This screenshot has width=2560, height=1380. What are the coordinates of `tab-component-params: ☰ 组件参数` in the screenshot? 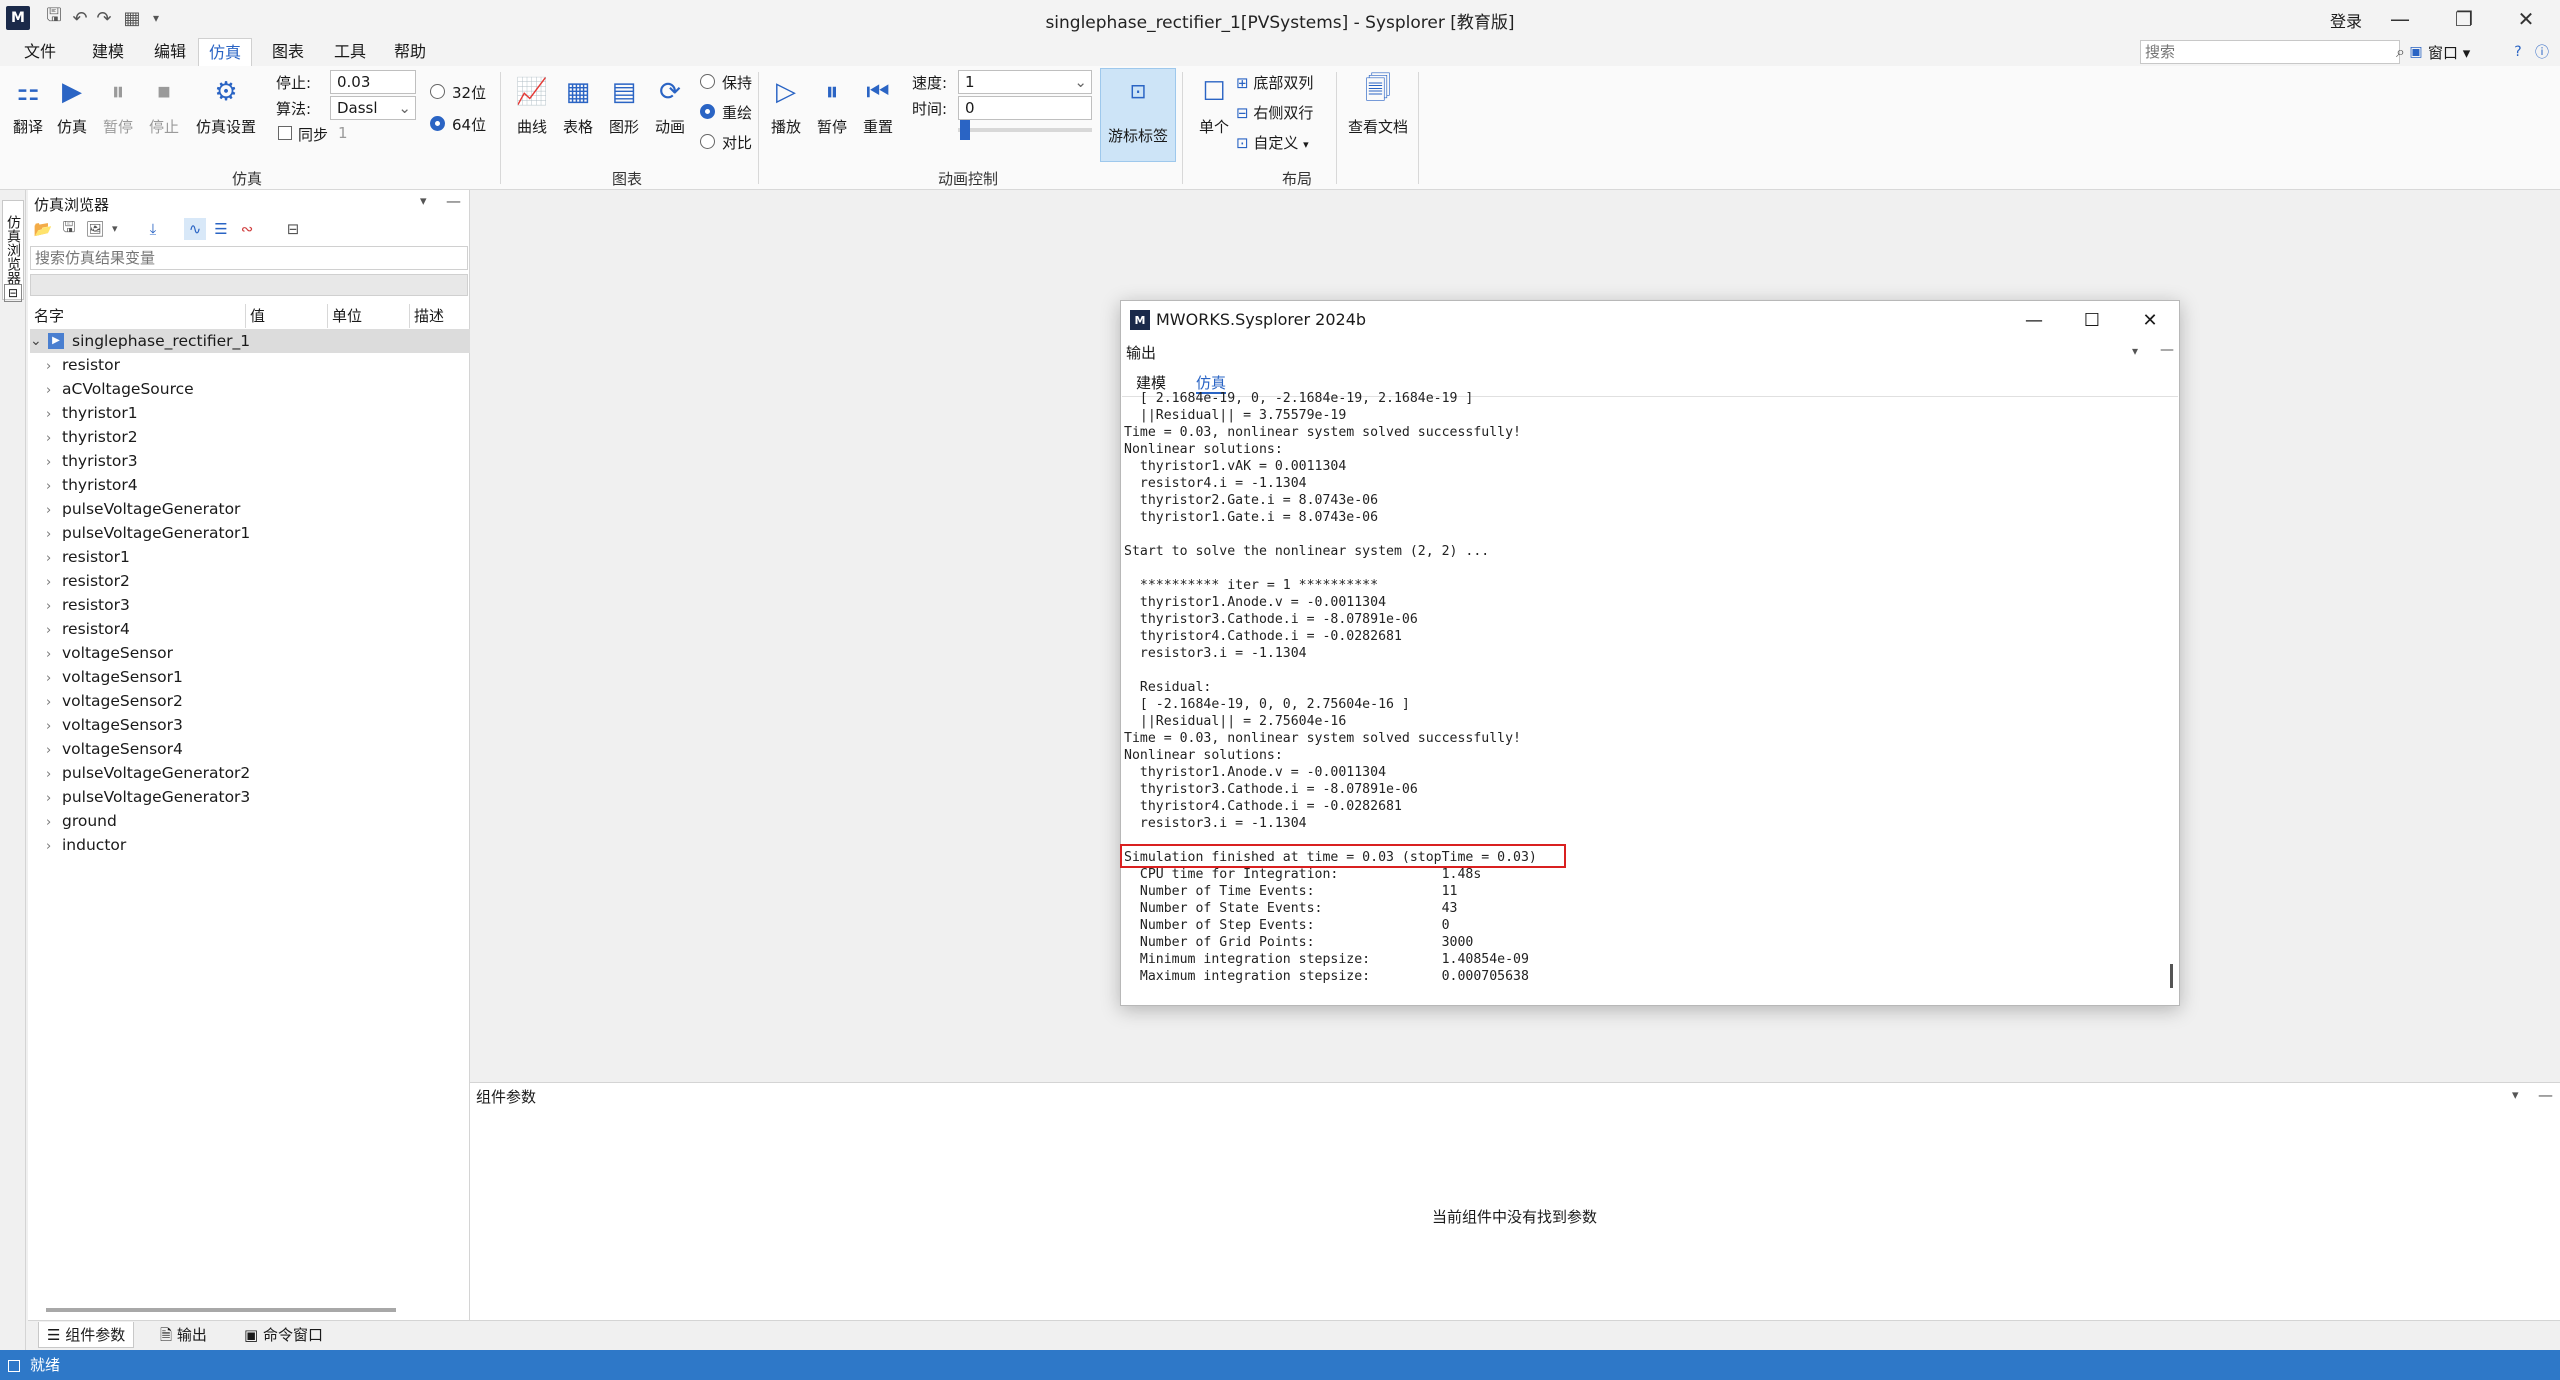 It's located at (86, 1335).